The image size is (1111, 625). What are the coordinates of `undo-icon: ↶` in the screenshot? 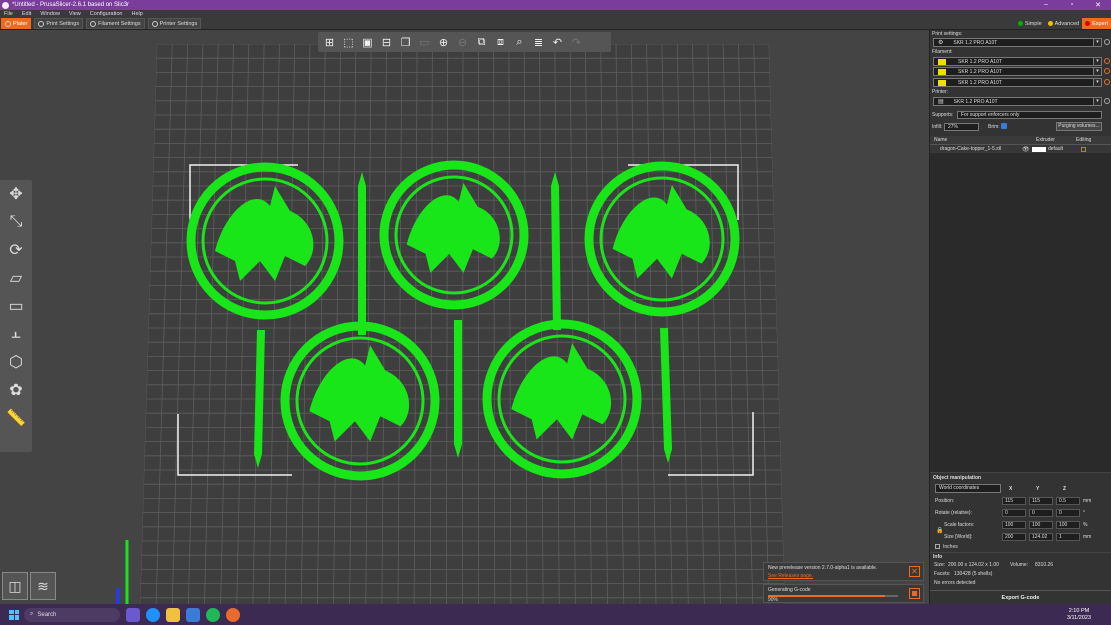 It's located at (558, 42).